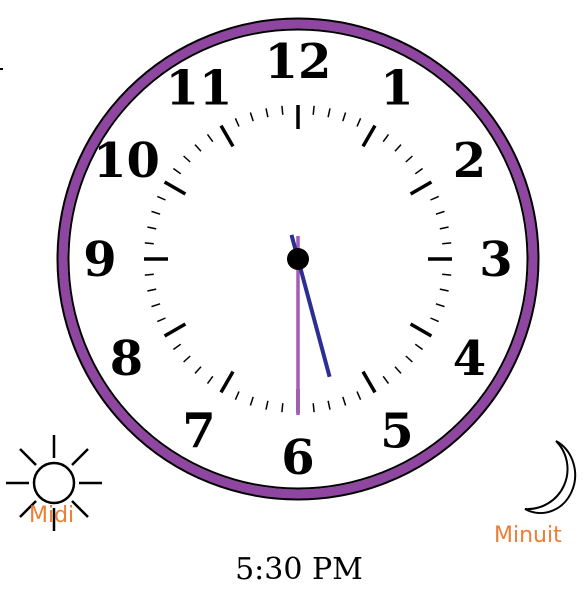  Describe the element at coordinates (298, 259) in the screenshot. I see `center-pin` at that location.